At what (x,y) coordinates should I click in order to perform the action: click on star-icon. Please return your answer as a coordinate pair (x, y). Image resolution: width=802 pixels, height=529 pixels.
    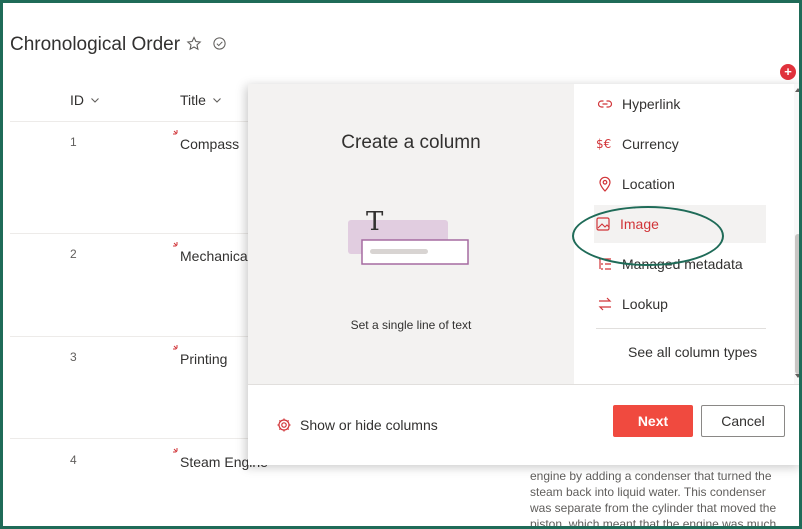
    Looking at the image, I should click on (194, 44).